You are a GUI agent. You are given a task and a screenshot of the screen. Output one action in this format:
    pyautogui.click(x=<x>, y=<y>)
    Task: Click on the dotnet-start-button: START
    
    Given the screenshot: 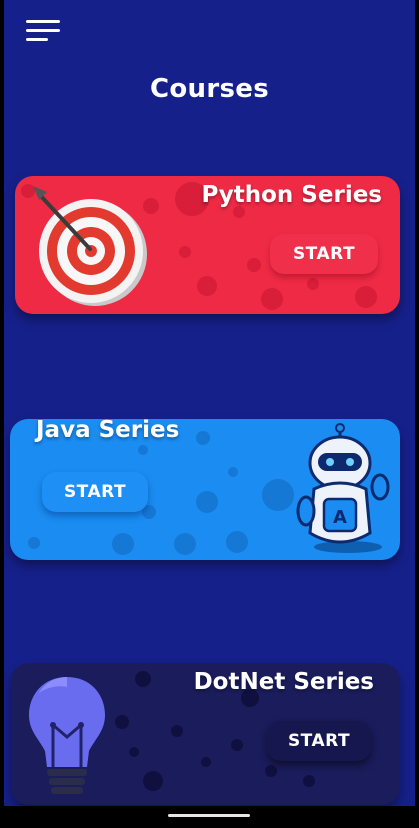 What is the action you would take?
    pyautogui.click(x=319, y=741)
    